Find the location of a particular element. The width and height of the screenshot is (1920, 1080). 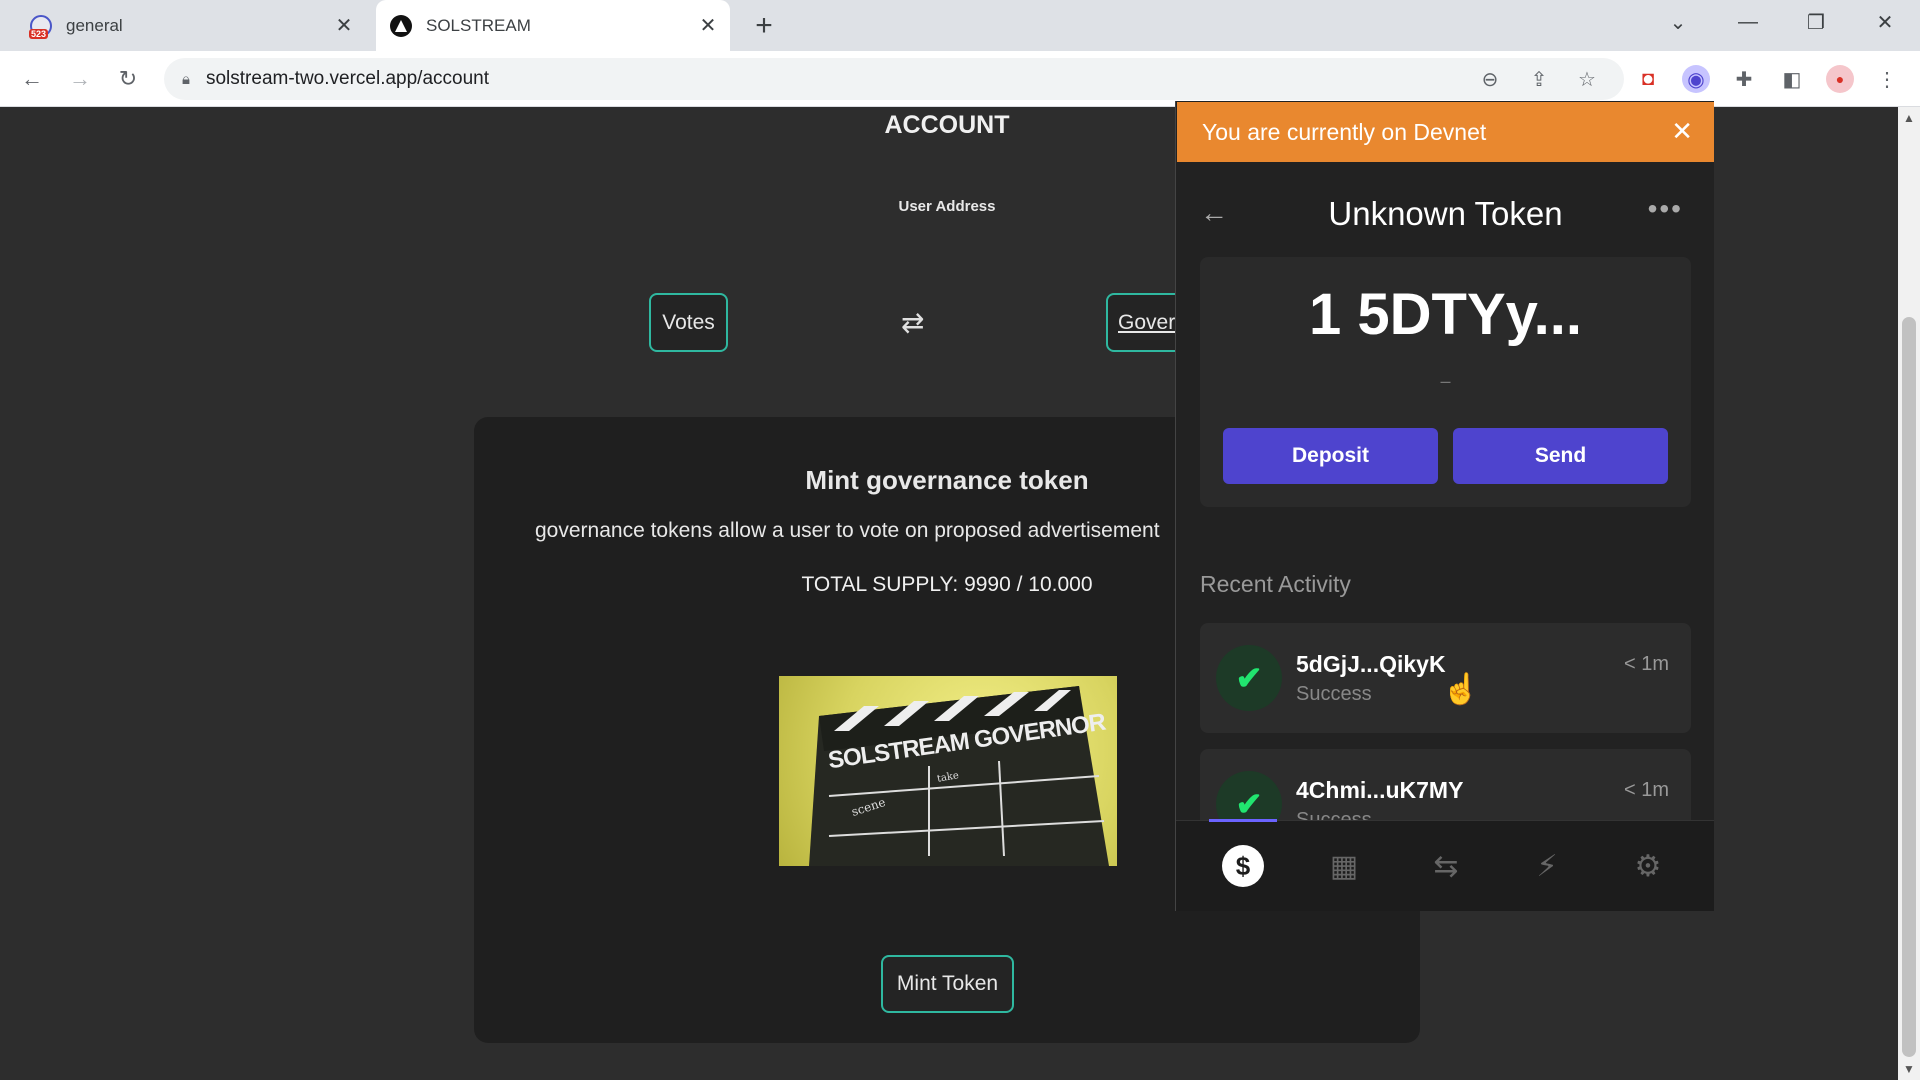

governor-clapperboard-image: SOLSTREAM GOVERNOR scene take is located at coordinates (948, 771).